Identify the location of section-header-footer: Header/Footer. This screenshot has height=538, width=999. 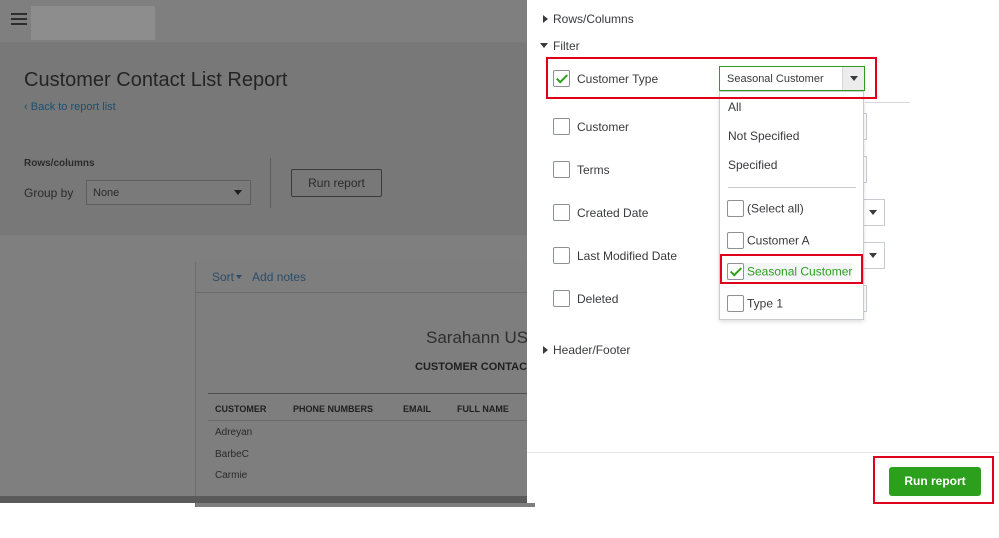
(586, 350).